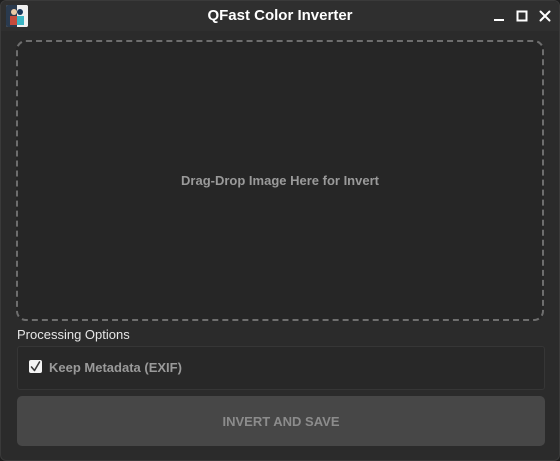  What do you see at coordinates (115, 367) in the screenshot?
I see `keep-metadata-label: Keep Metadata (EXIF)` at bounding box center [115, 367].